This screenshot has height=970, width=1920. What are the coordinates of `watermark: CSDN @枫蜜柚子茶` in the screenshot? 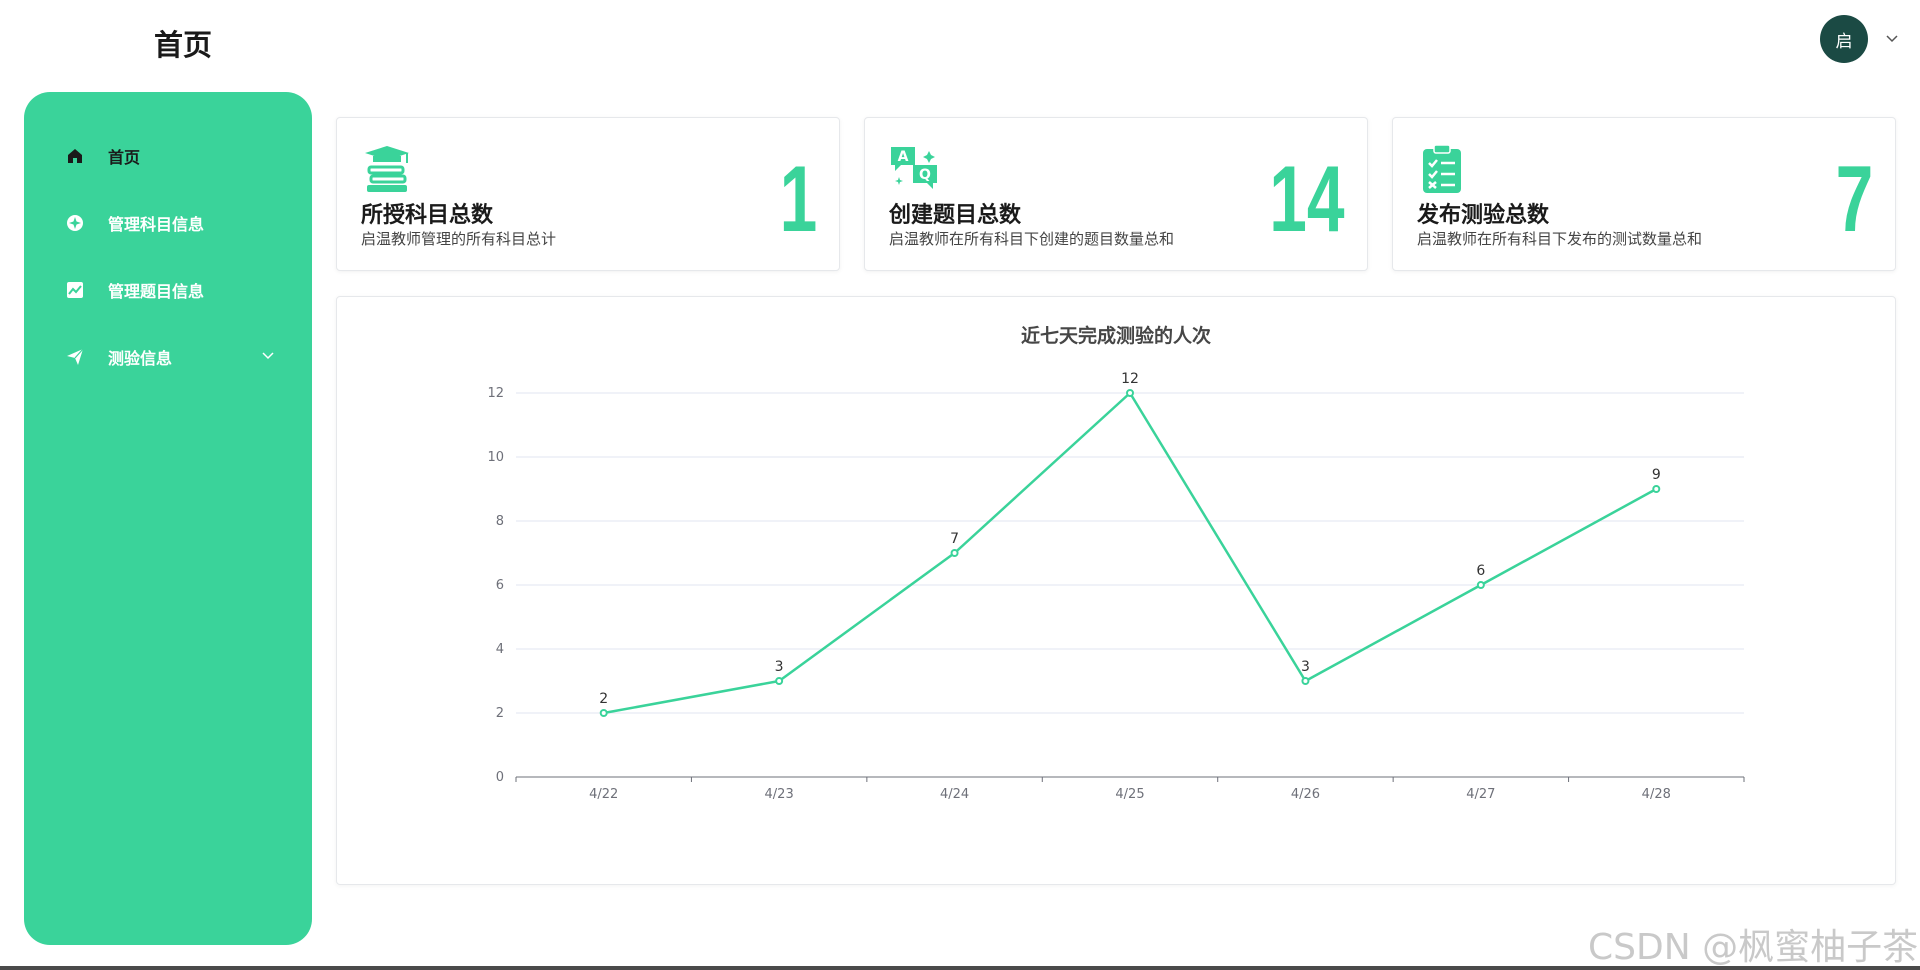 It's located at (1753, 947).